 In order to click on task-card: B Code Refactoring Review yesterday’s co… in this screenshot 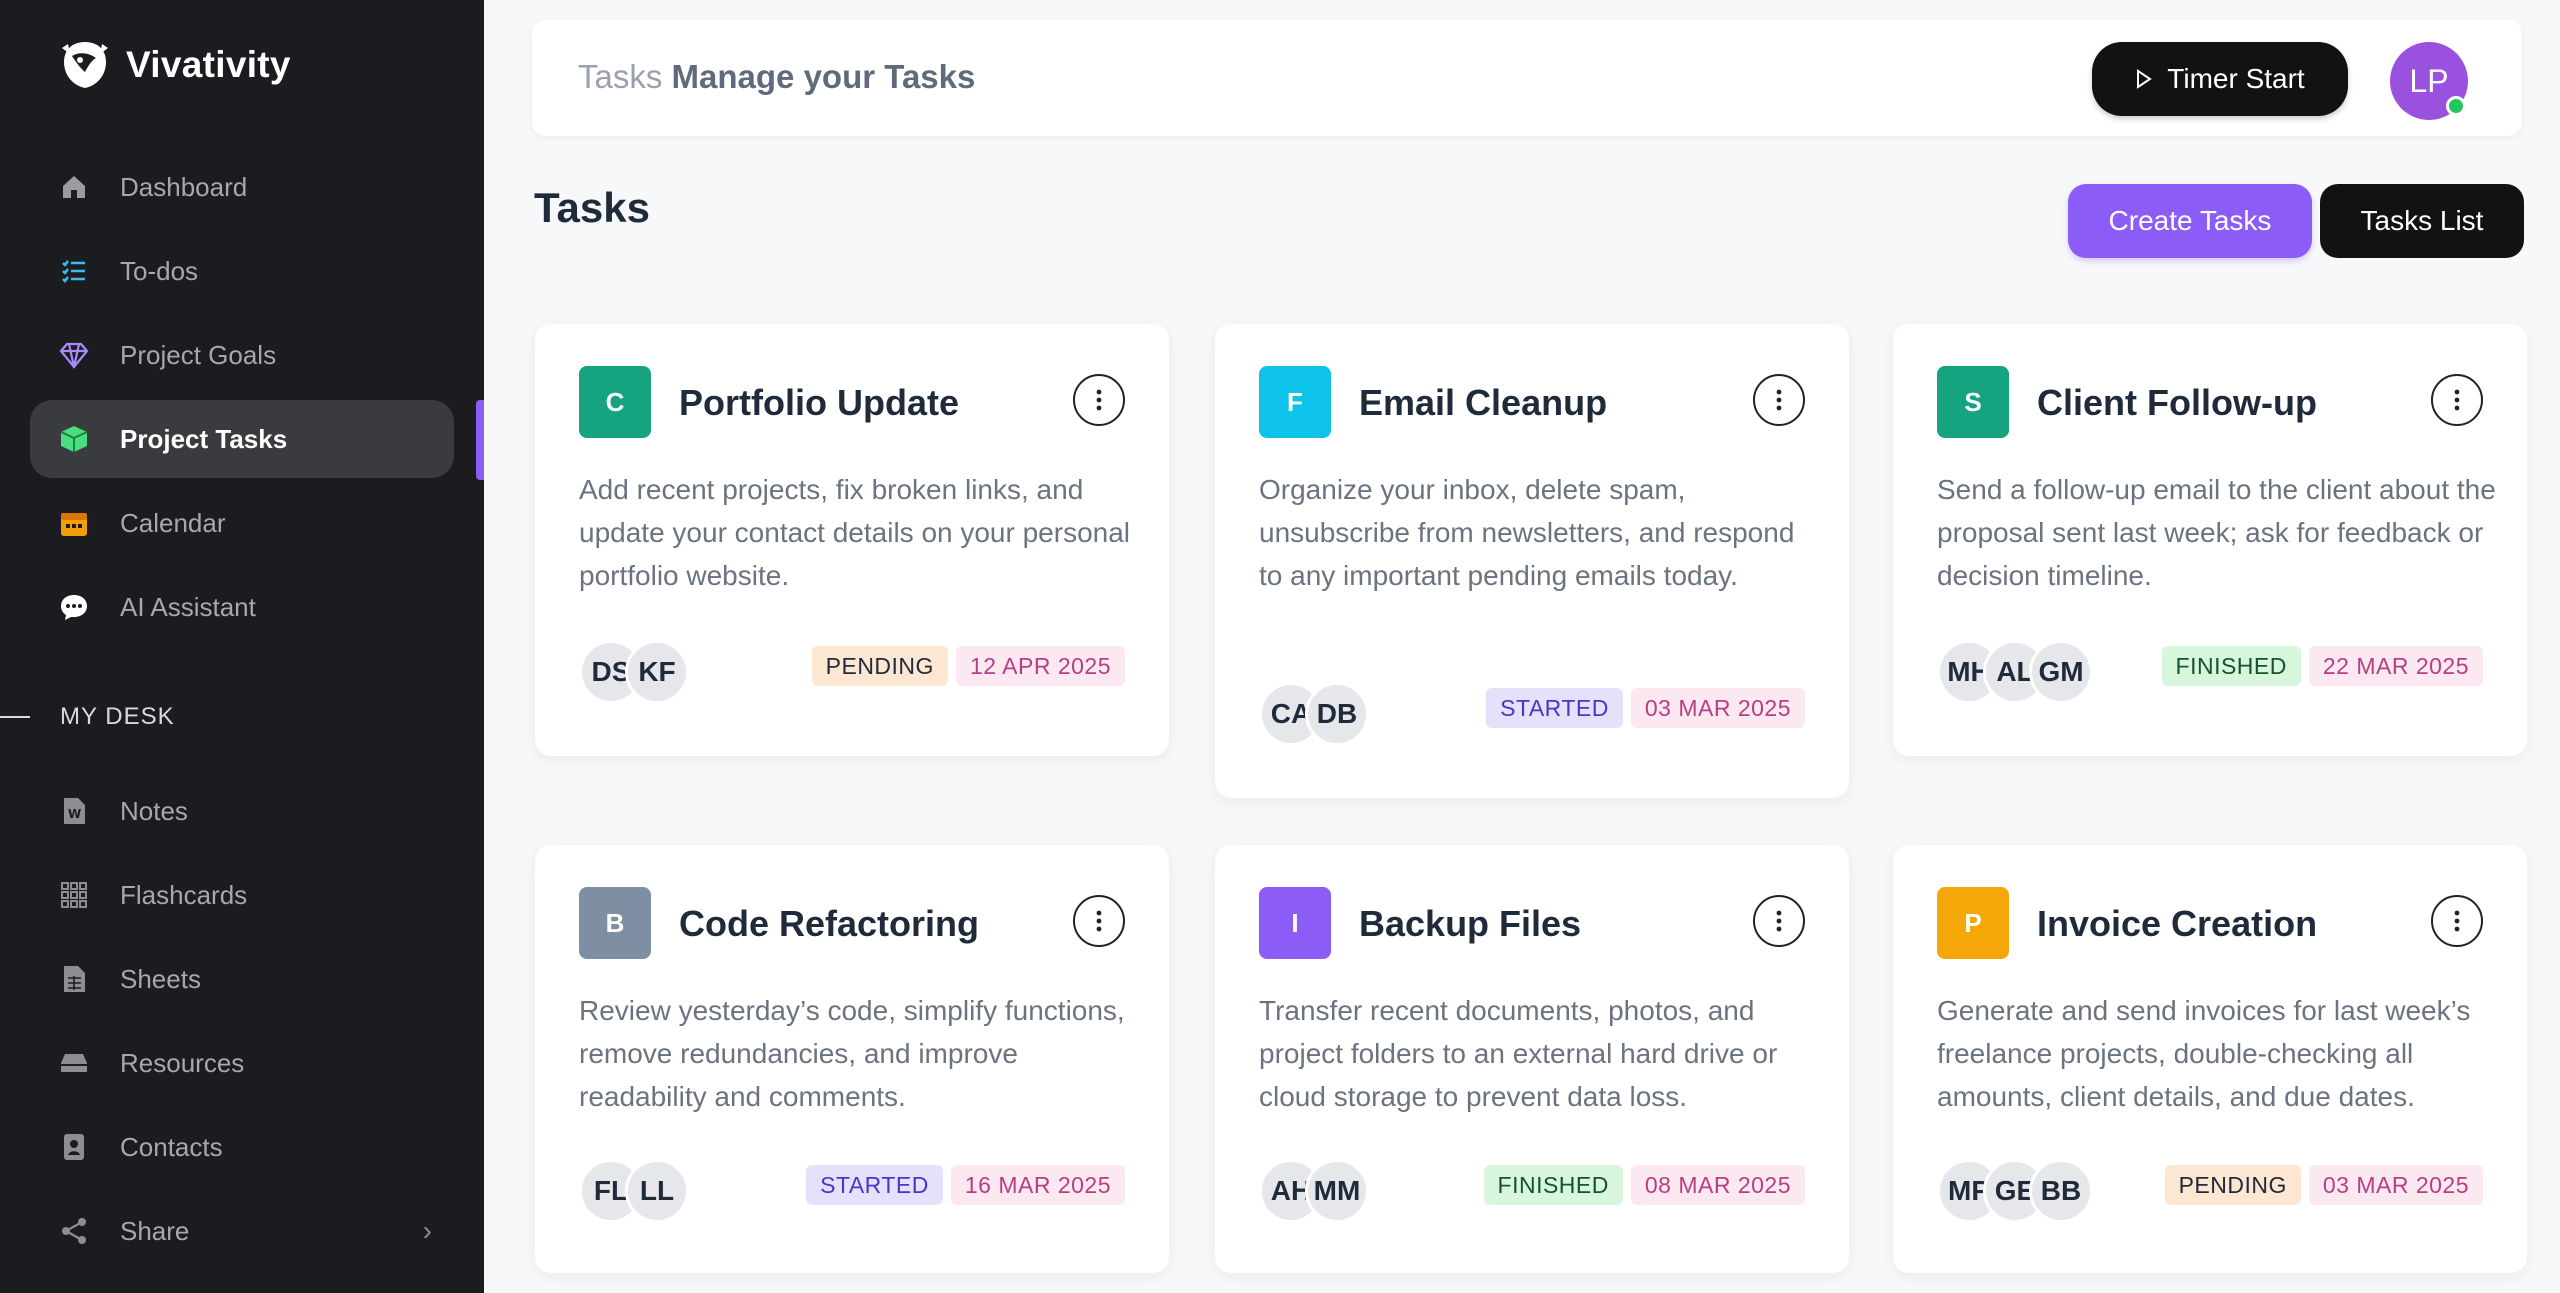, I will do `click(852, 1059)`.